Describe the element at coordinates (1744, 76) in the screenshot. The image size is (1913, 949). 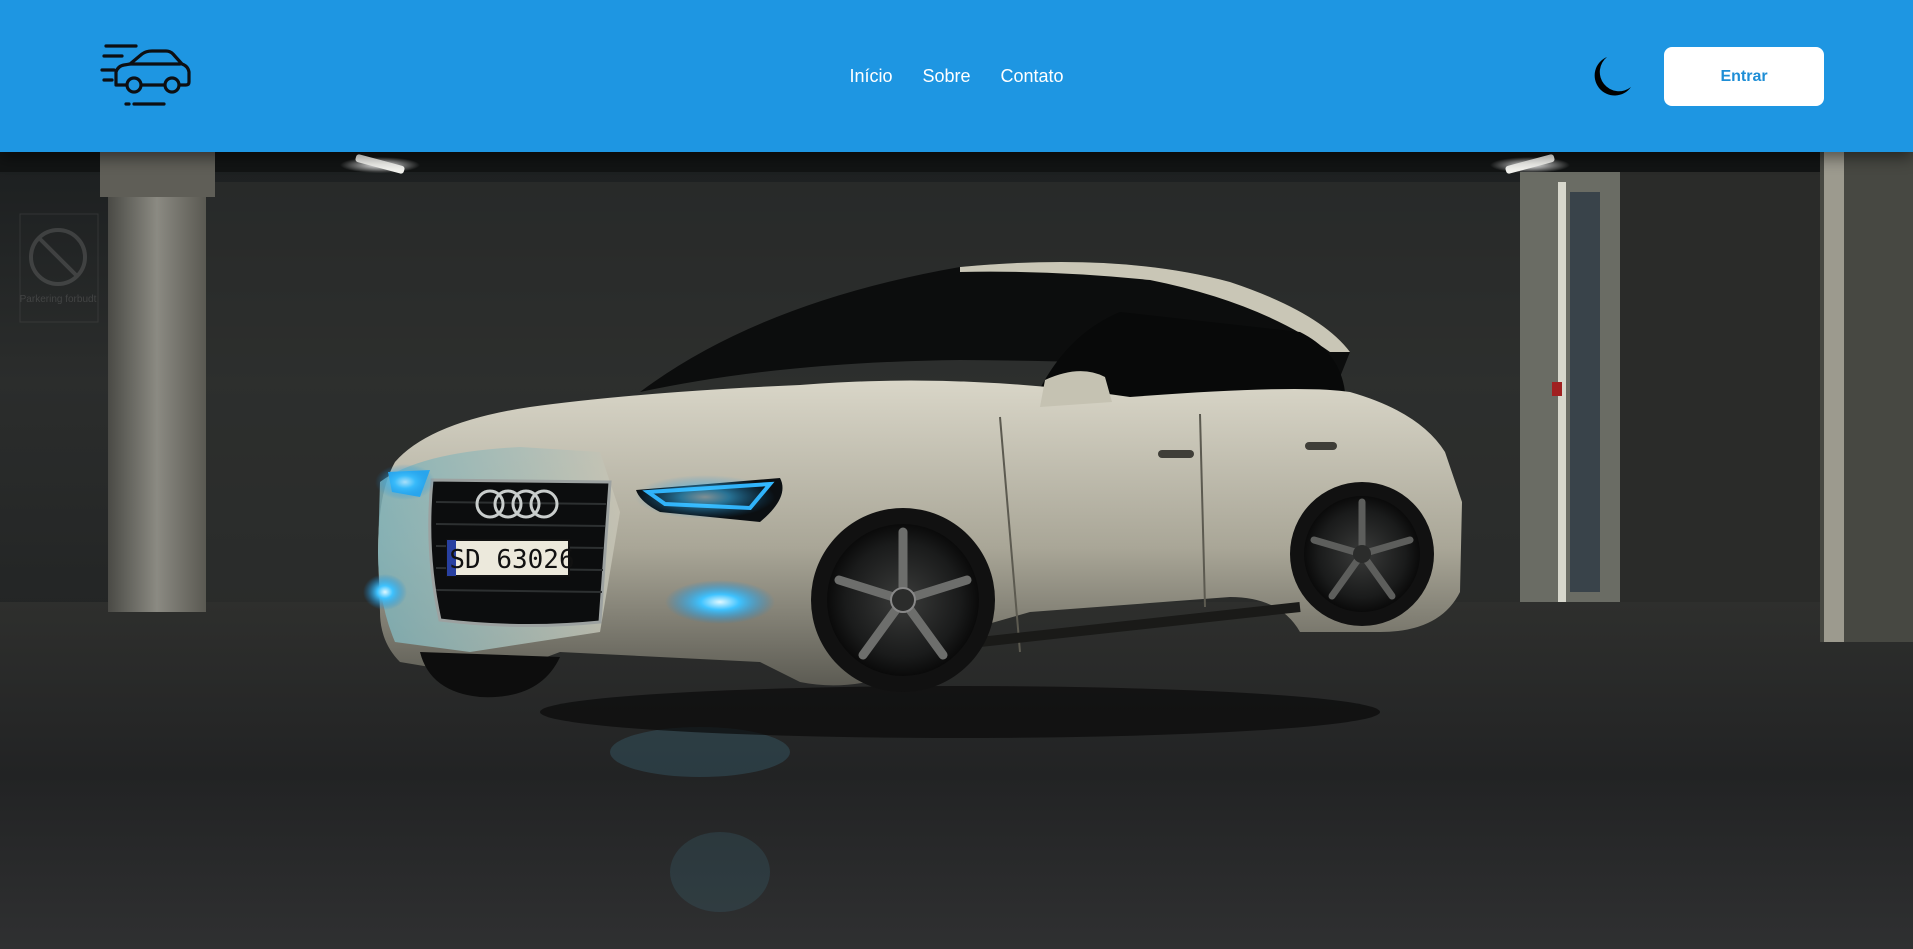
I see `login-button: Entrar` at that location.